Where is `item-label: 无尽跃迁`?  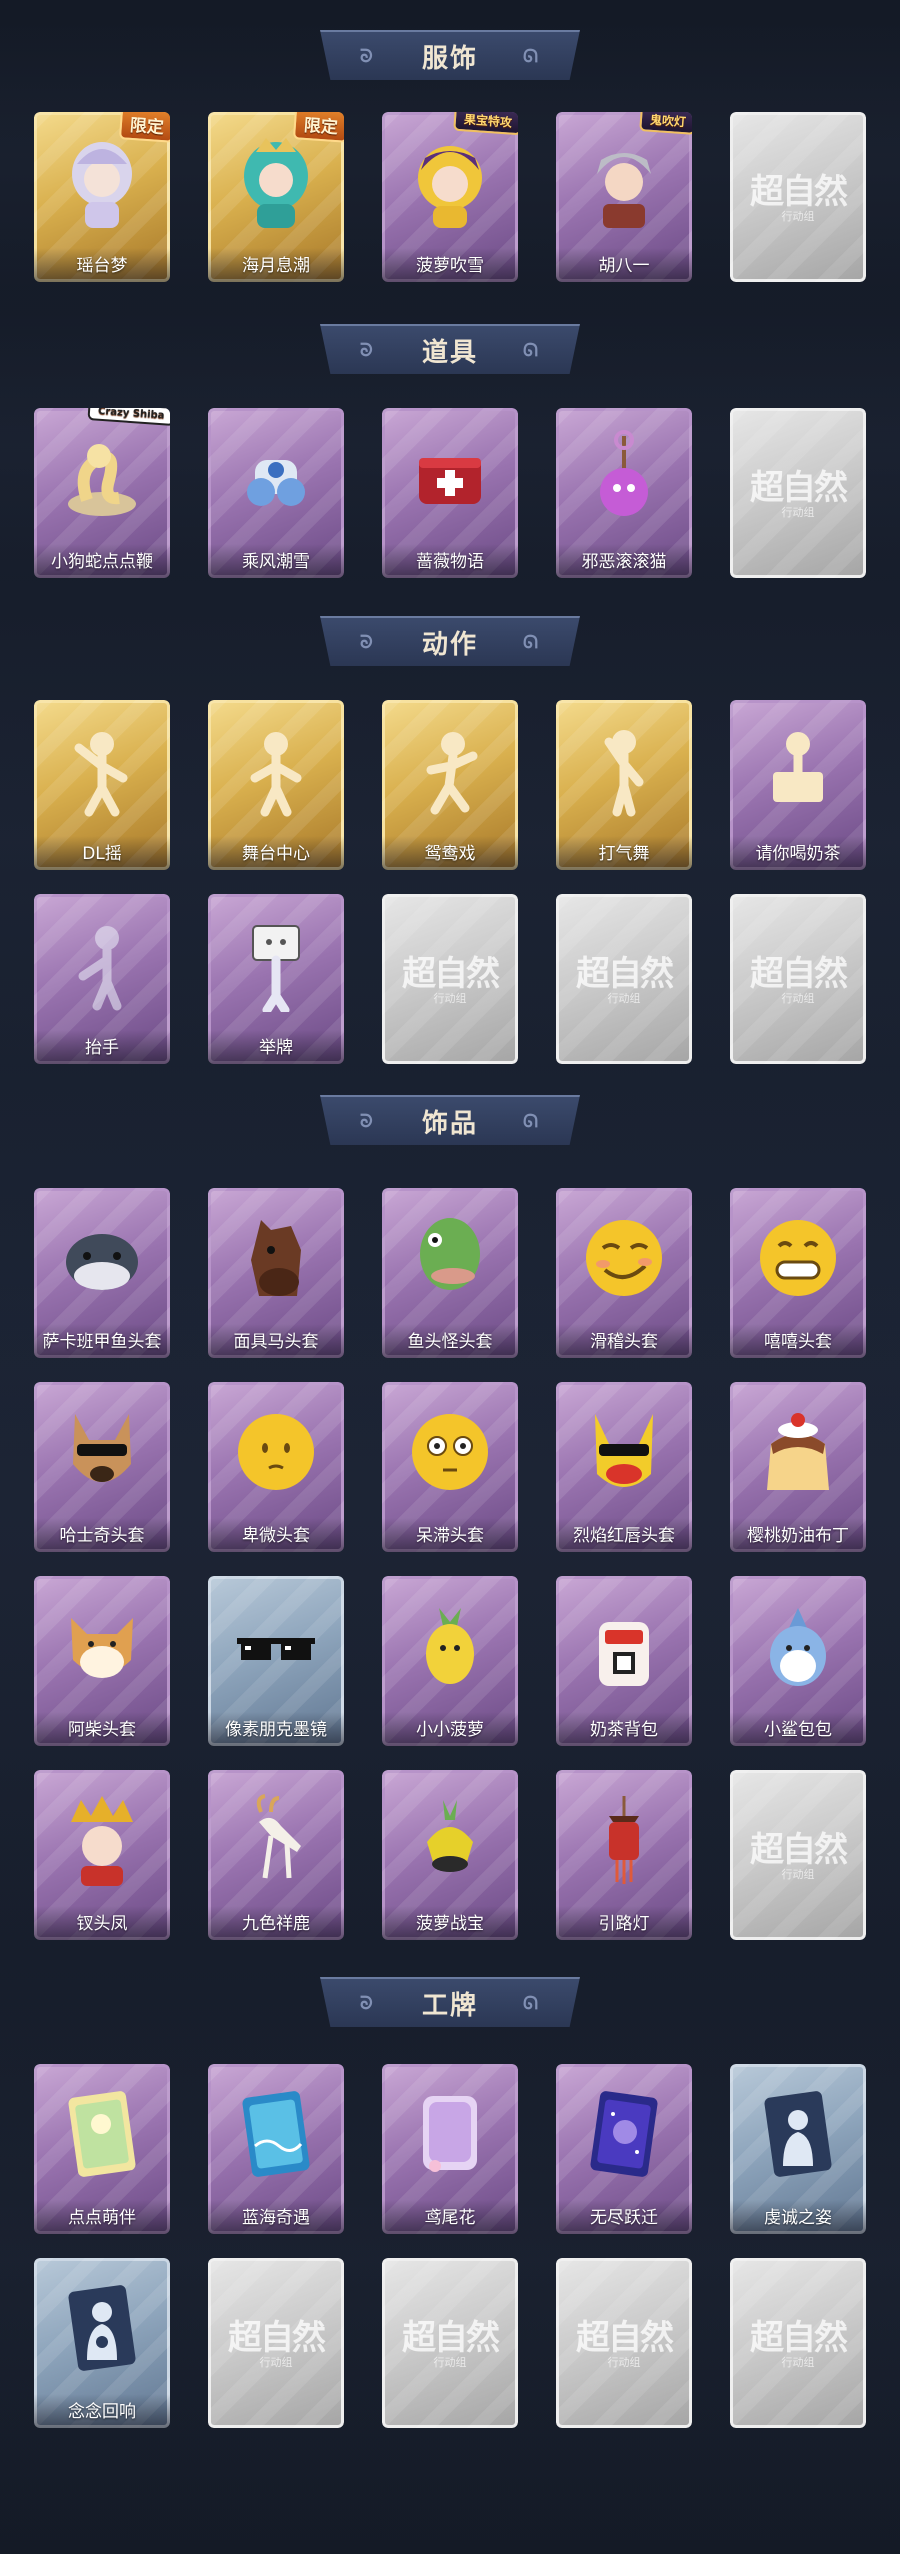 item-label: 无尽跃迁 is located at coordinates (624, 2217).